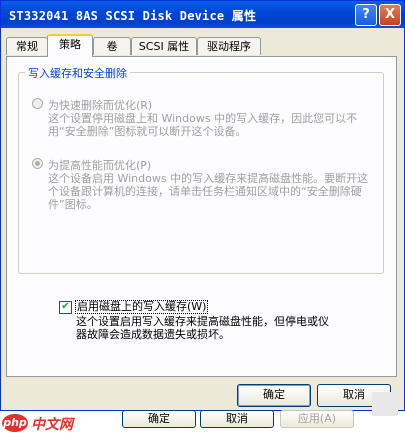 This screenshot has height=436, width=405. What do you see at coordinates (317, 419) in the screenshot?
I see `background-apply-button: 应用(A)` at bounding box center [317, 419].